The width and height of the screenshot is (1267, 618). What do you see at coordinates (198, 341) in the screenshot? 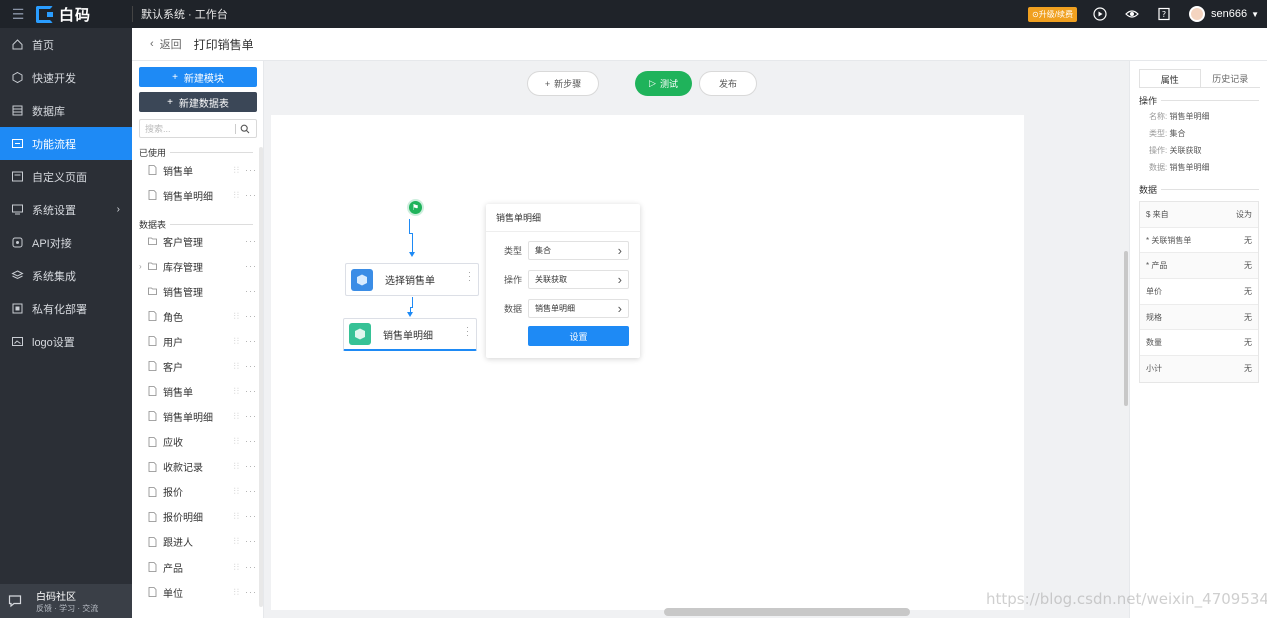
I see `table-item: 用户 ⫶⫶ ···` at bounding box center [198, 341].